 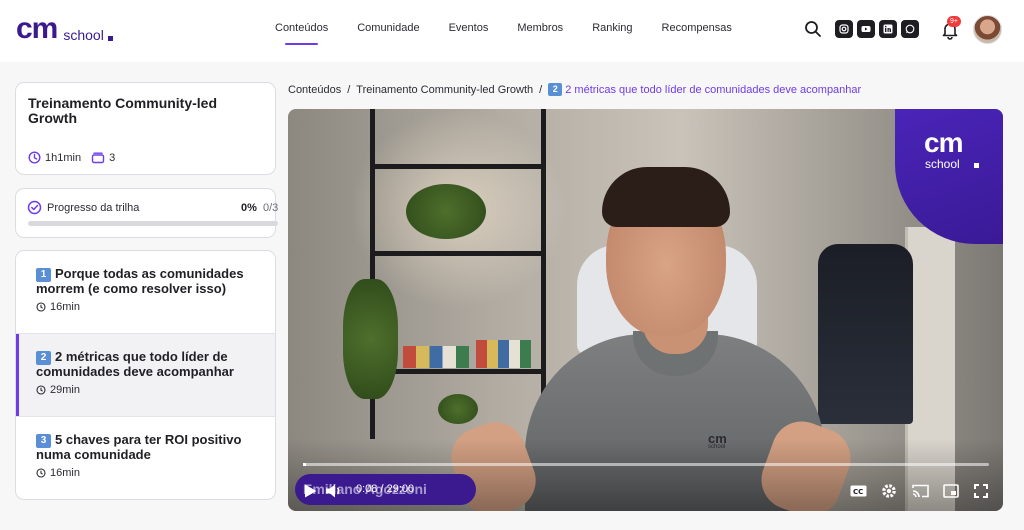 I want to click on settings-gear-icon, so click(x=889, y=491).